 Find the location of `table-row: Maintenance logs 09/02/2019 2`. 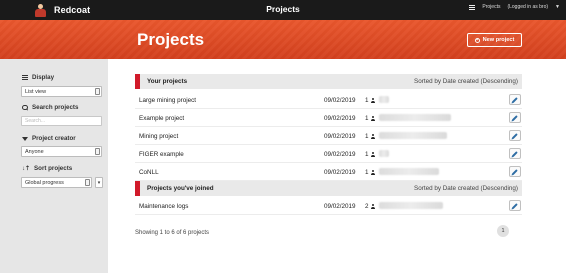

table-row: Maintenance logs 09/02/2019 2 is located at coordinates (328, 206).